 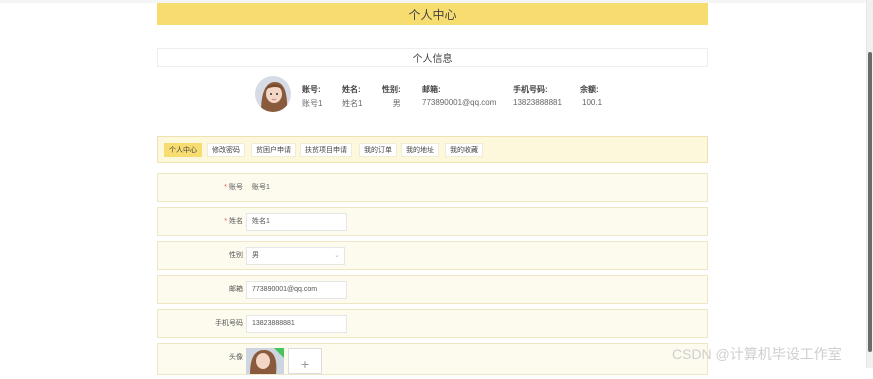 I want to click on vertical-scrollbar, so click(x=869, y=184).